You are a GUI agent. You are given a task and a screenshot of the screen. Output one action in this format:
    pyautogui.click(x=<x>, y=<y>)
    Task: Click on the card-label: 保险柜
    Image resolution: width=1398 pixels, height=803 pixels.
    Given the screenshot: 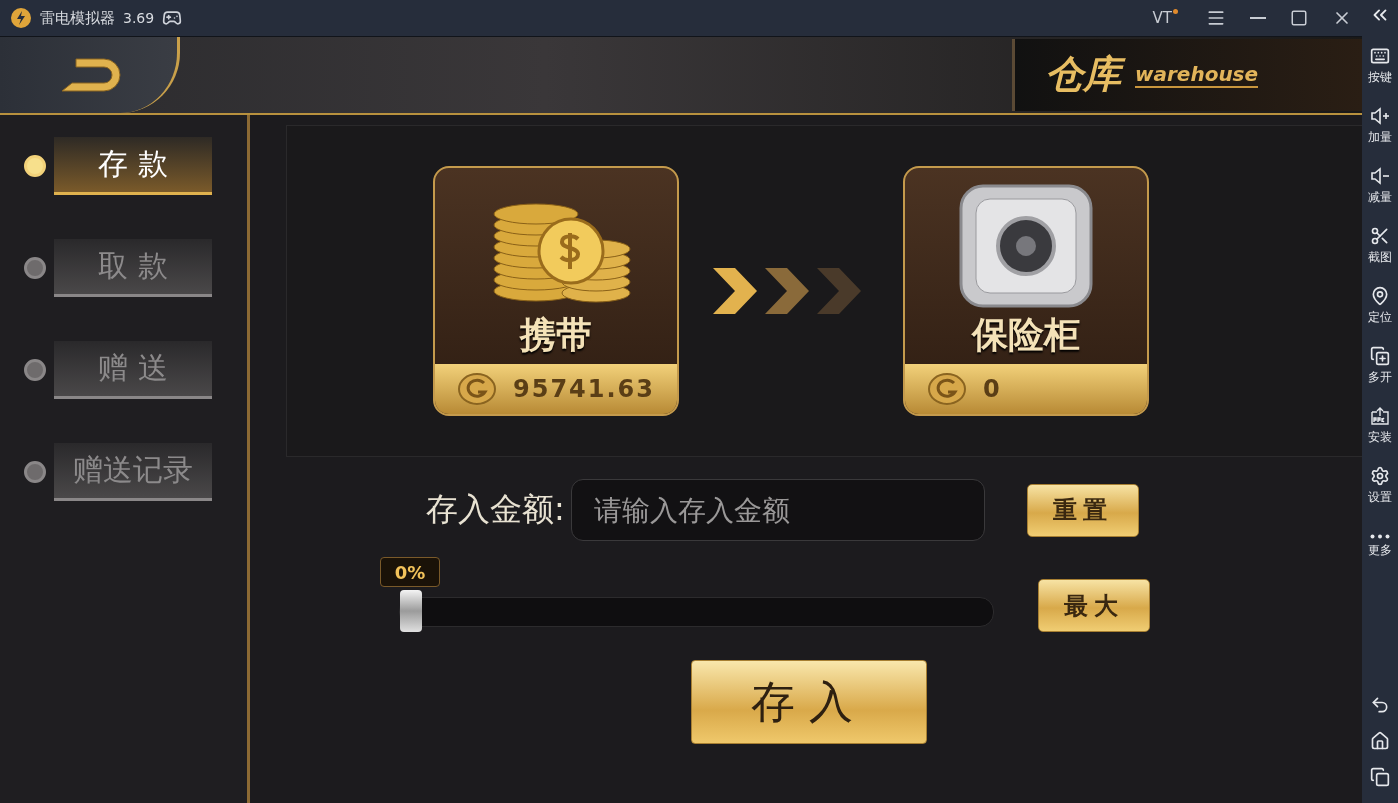 What is the action you would take?
    pyautogui.click(x=1026, y=335)
    